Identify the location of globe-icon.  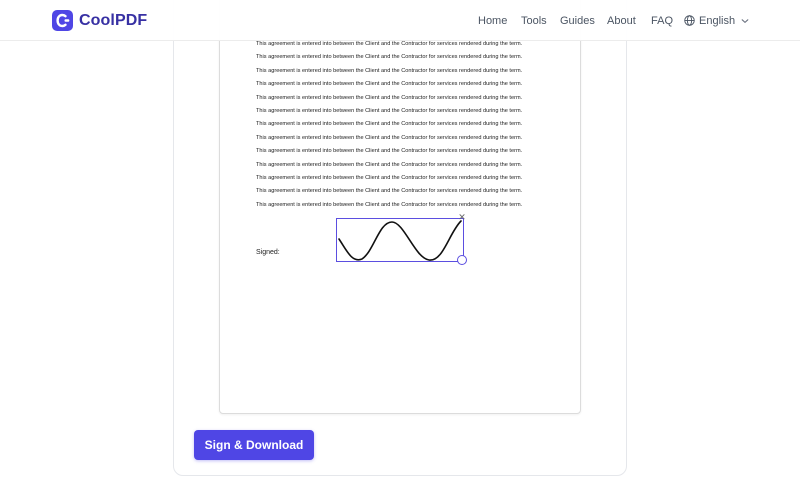
(689, 20).